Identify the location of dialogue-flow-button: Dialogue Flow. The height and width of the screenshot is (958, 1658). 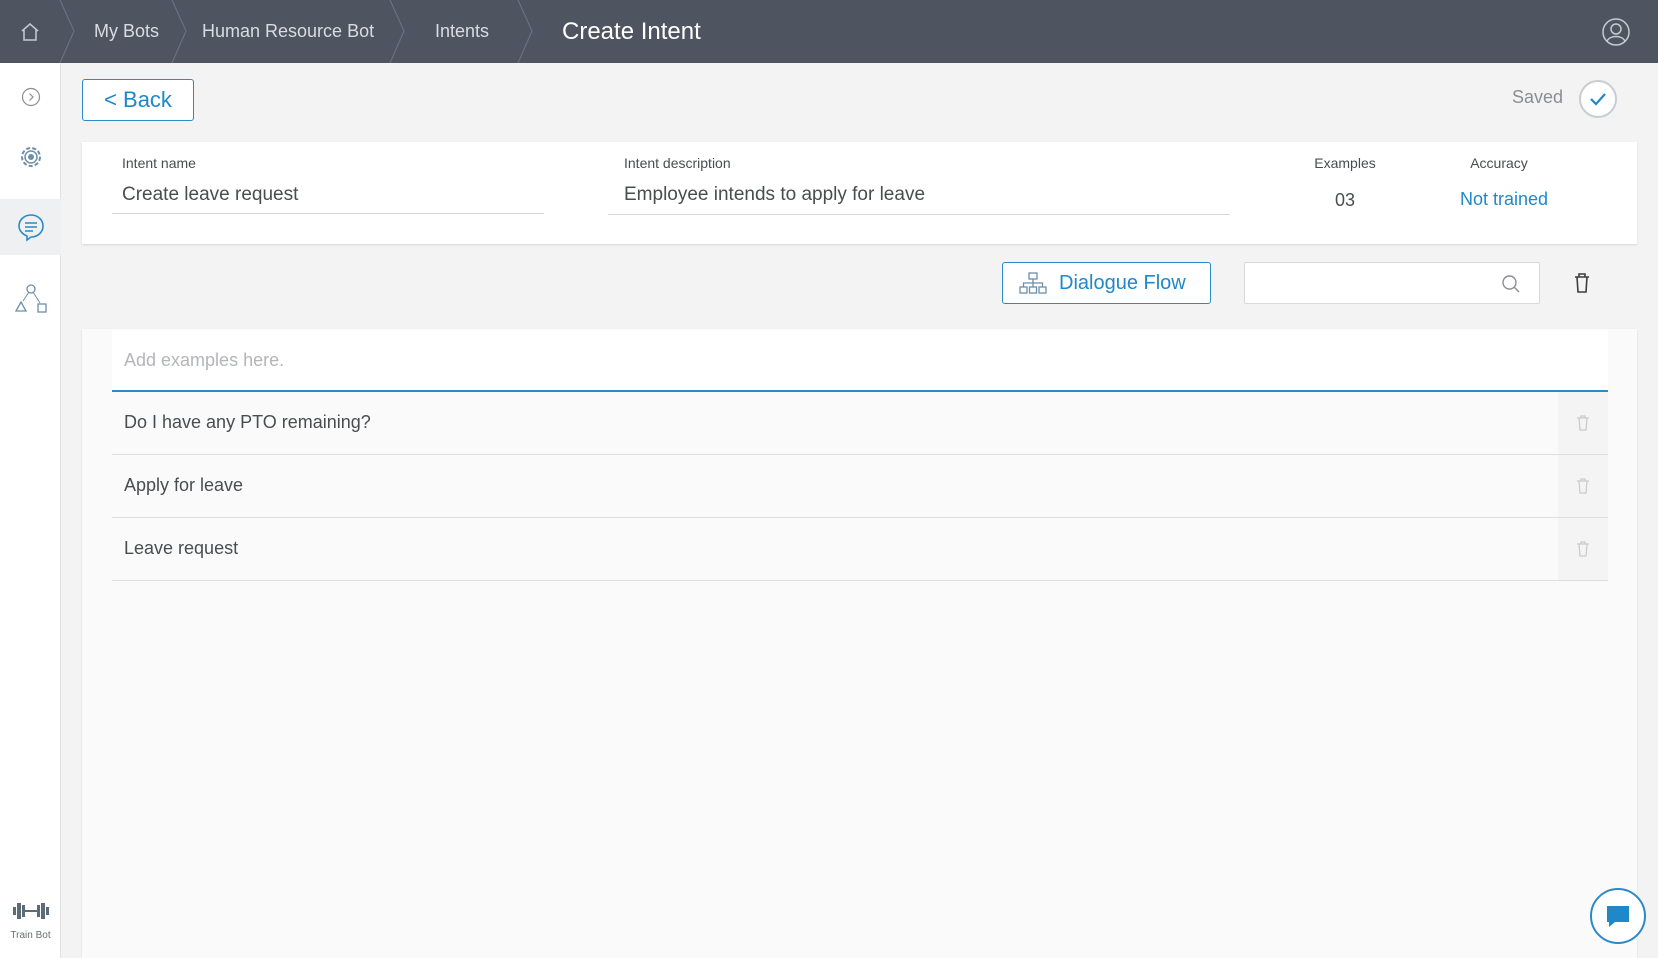
(1106, 283).